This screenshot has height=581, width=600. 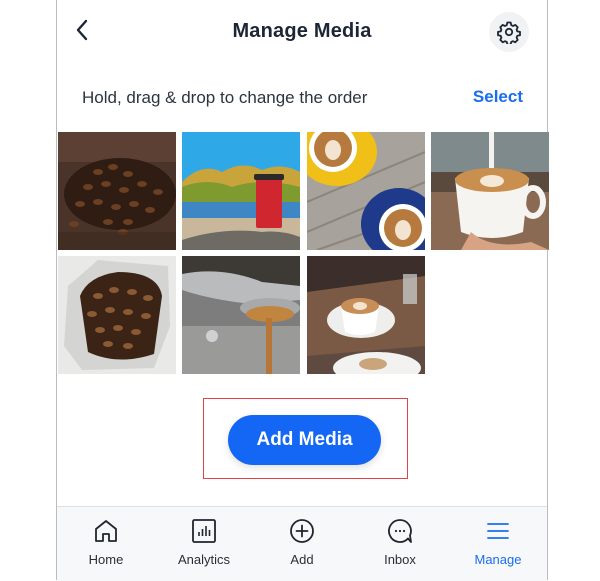 I want to click on media-thumbnail-latte-table, so click(x=366, y=315).